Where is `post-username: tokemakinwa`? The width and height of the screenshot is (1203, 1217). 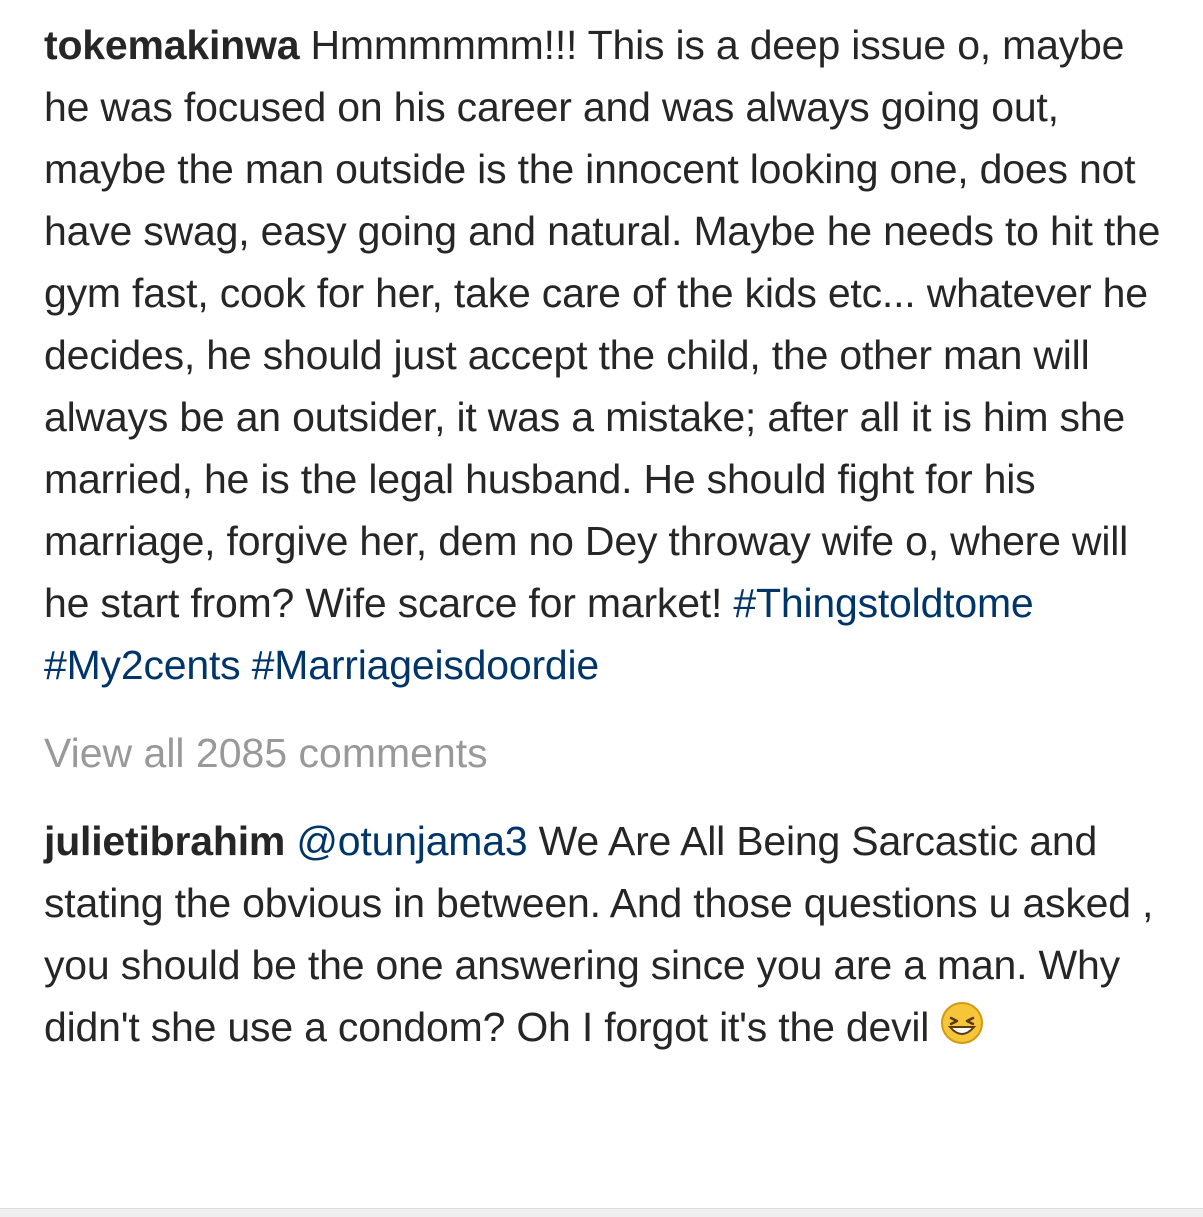
post-username: tokemakinwa is located at coordinates (171, 45).